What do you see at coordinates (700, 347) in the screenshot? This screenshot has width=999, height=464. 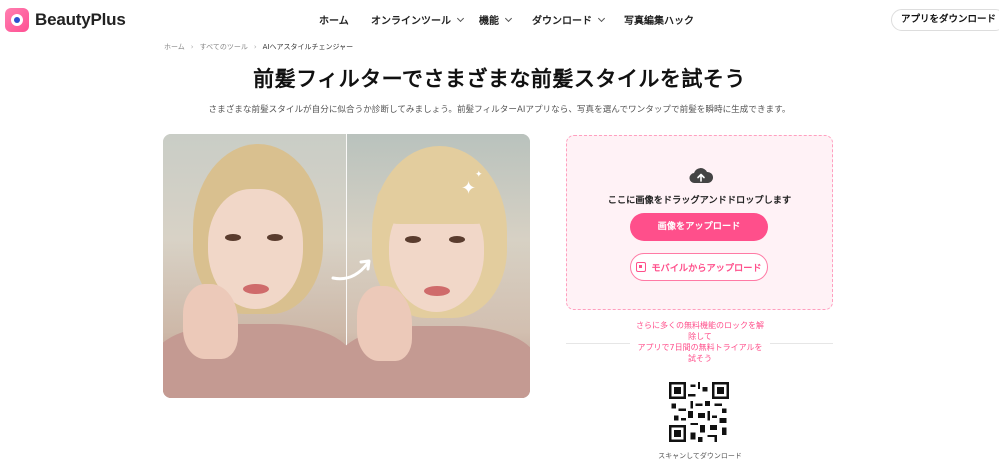 I see `promo-line-3: アプリで7日間の無料トライアルを` at bounding box center [700, 347].